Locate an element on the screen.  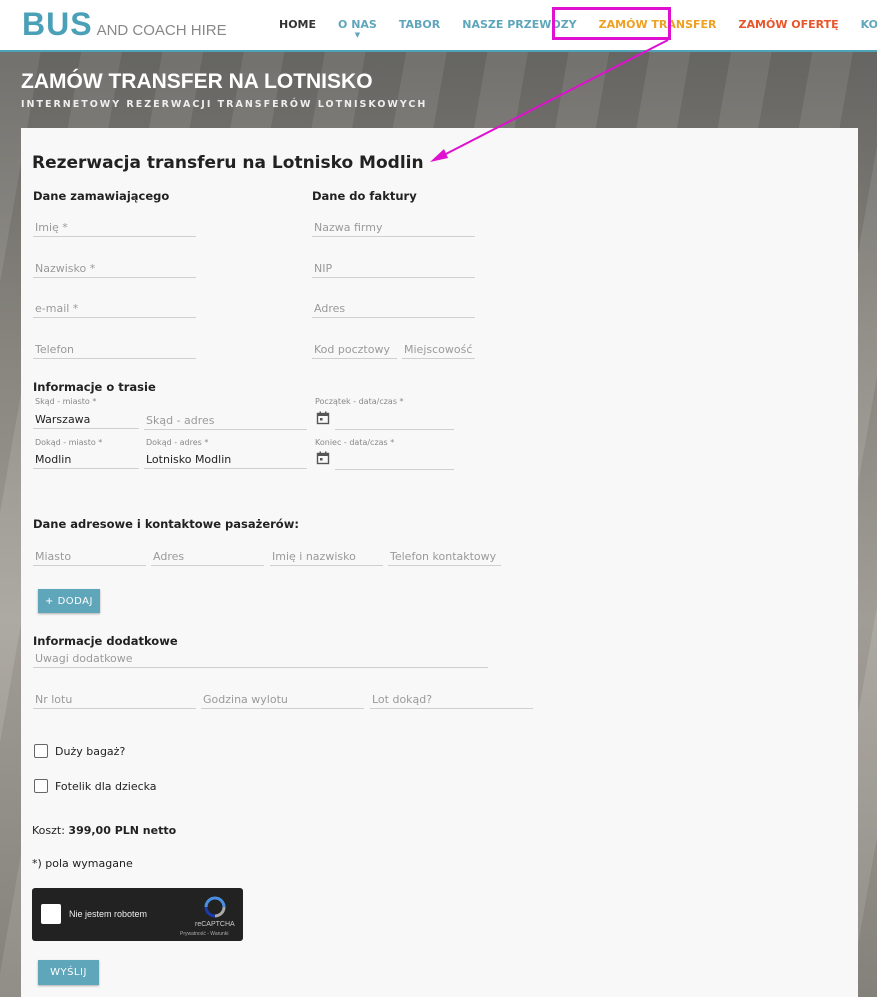
postal-code-field: Kod pocztowy is located at coordinates (354, 349).